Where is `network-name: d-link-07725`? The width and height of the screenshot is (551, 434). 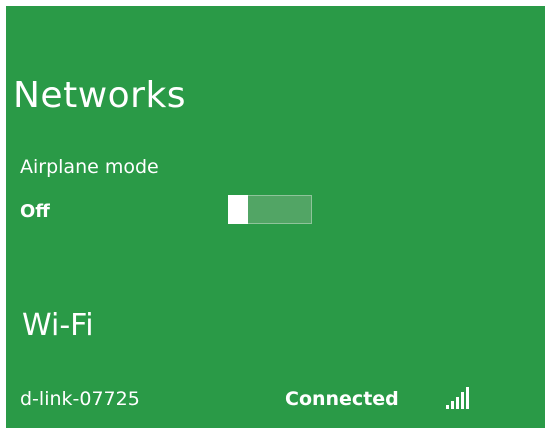
network-name: d-link-07725 is located at coordinates (80, 399).